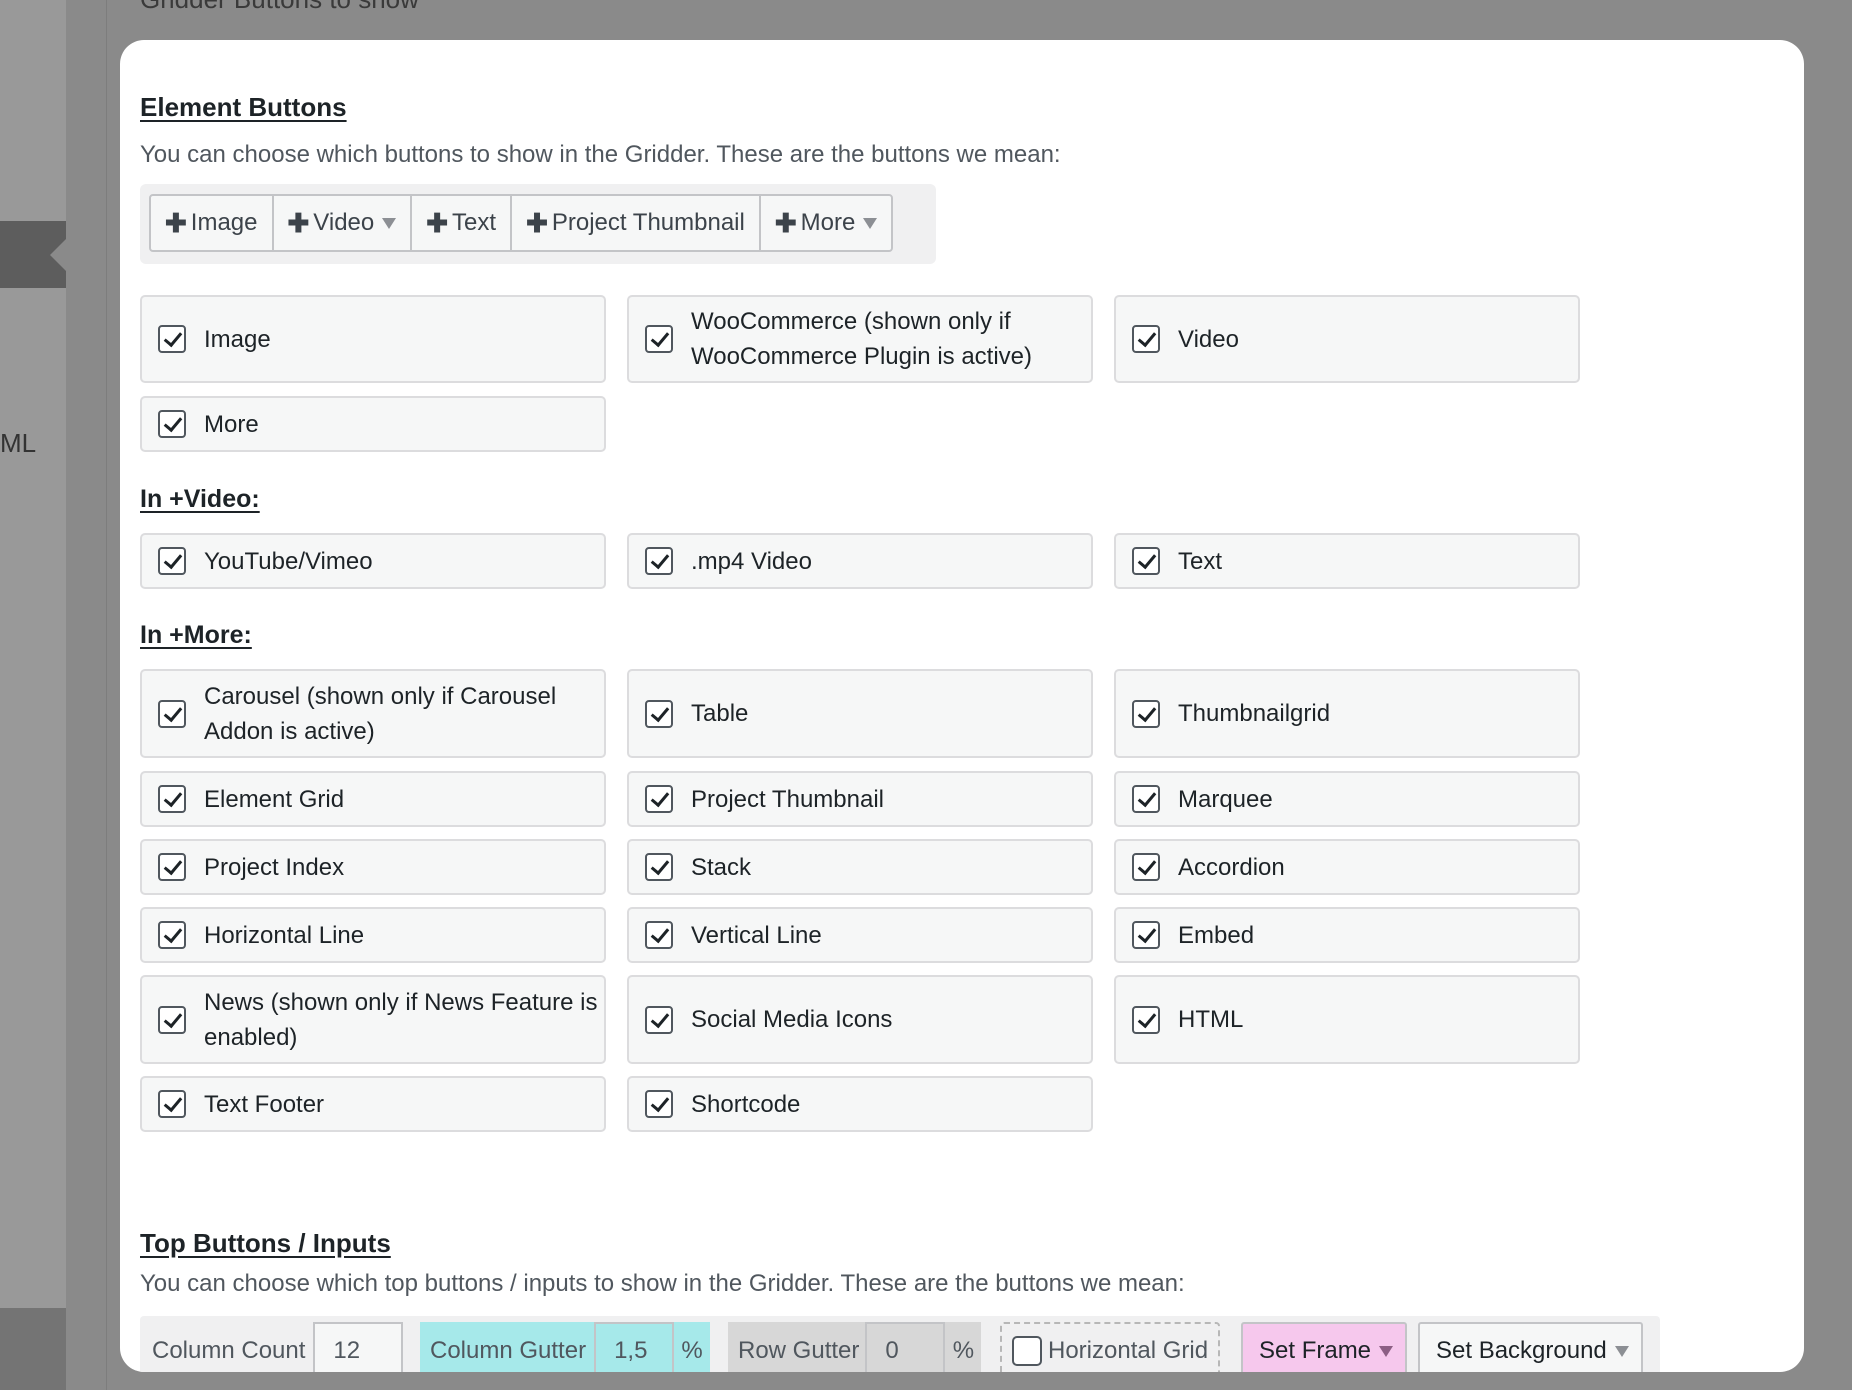  What do you see at coordinates (274, 867) in the screenshot?
I see `option-label: Project Index` at bounding box center [274, 867].